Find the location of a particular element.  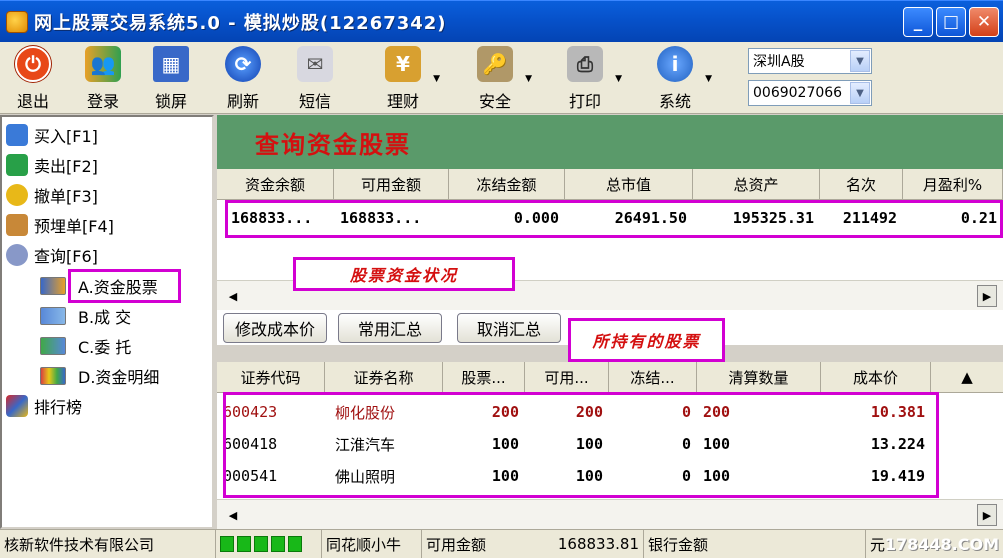

print-dropdown-icon: ▼ is located at coordinates (618, 79).